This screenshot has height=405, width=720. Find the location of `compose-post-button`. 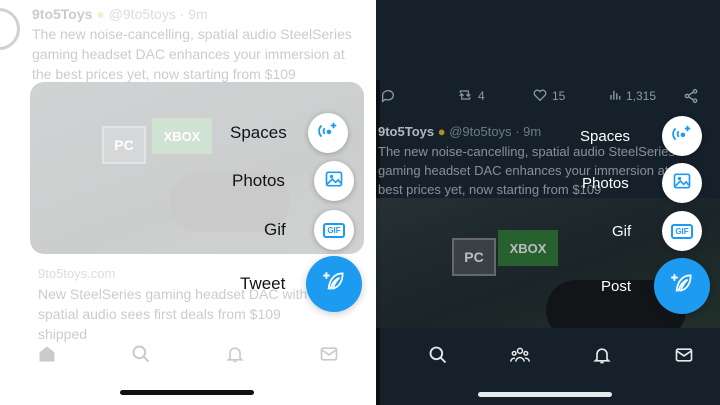

compose-post-button is located at coordinates (682, 286).